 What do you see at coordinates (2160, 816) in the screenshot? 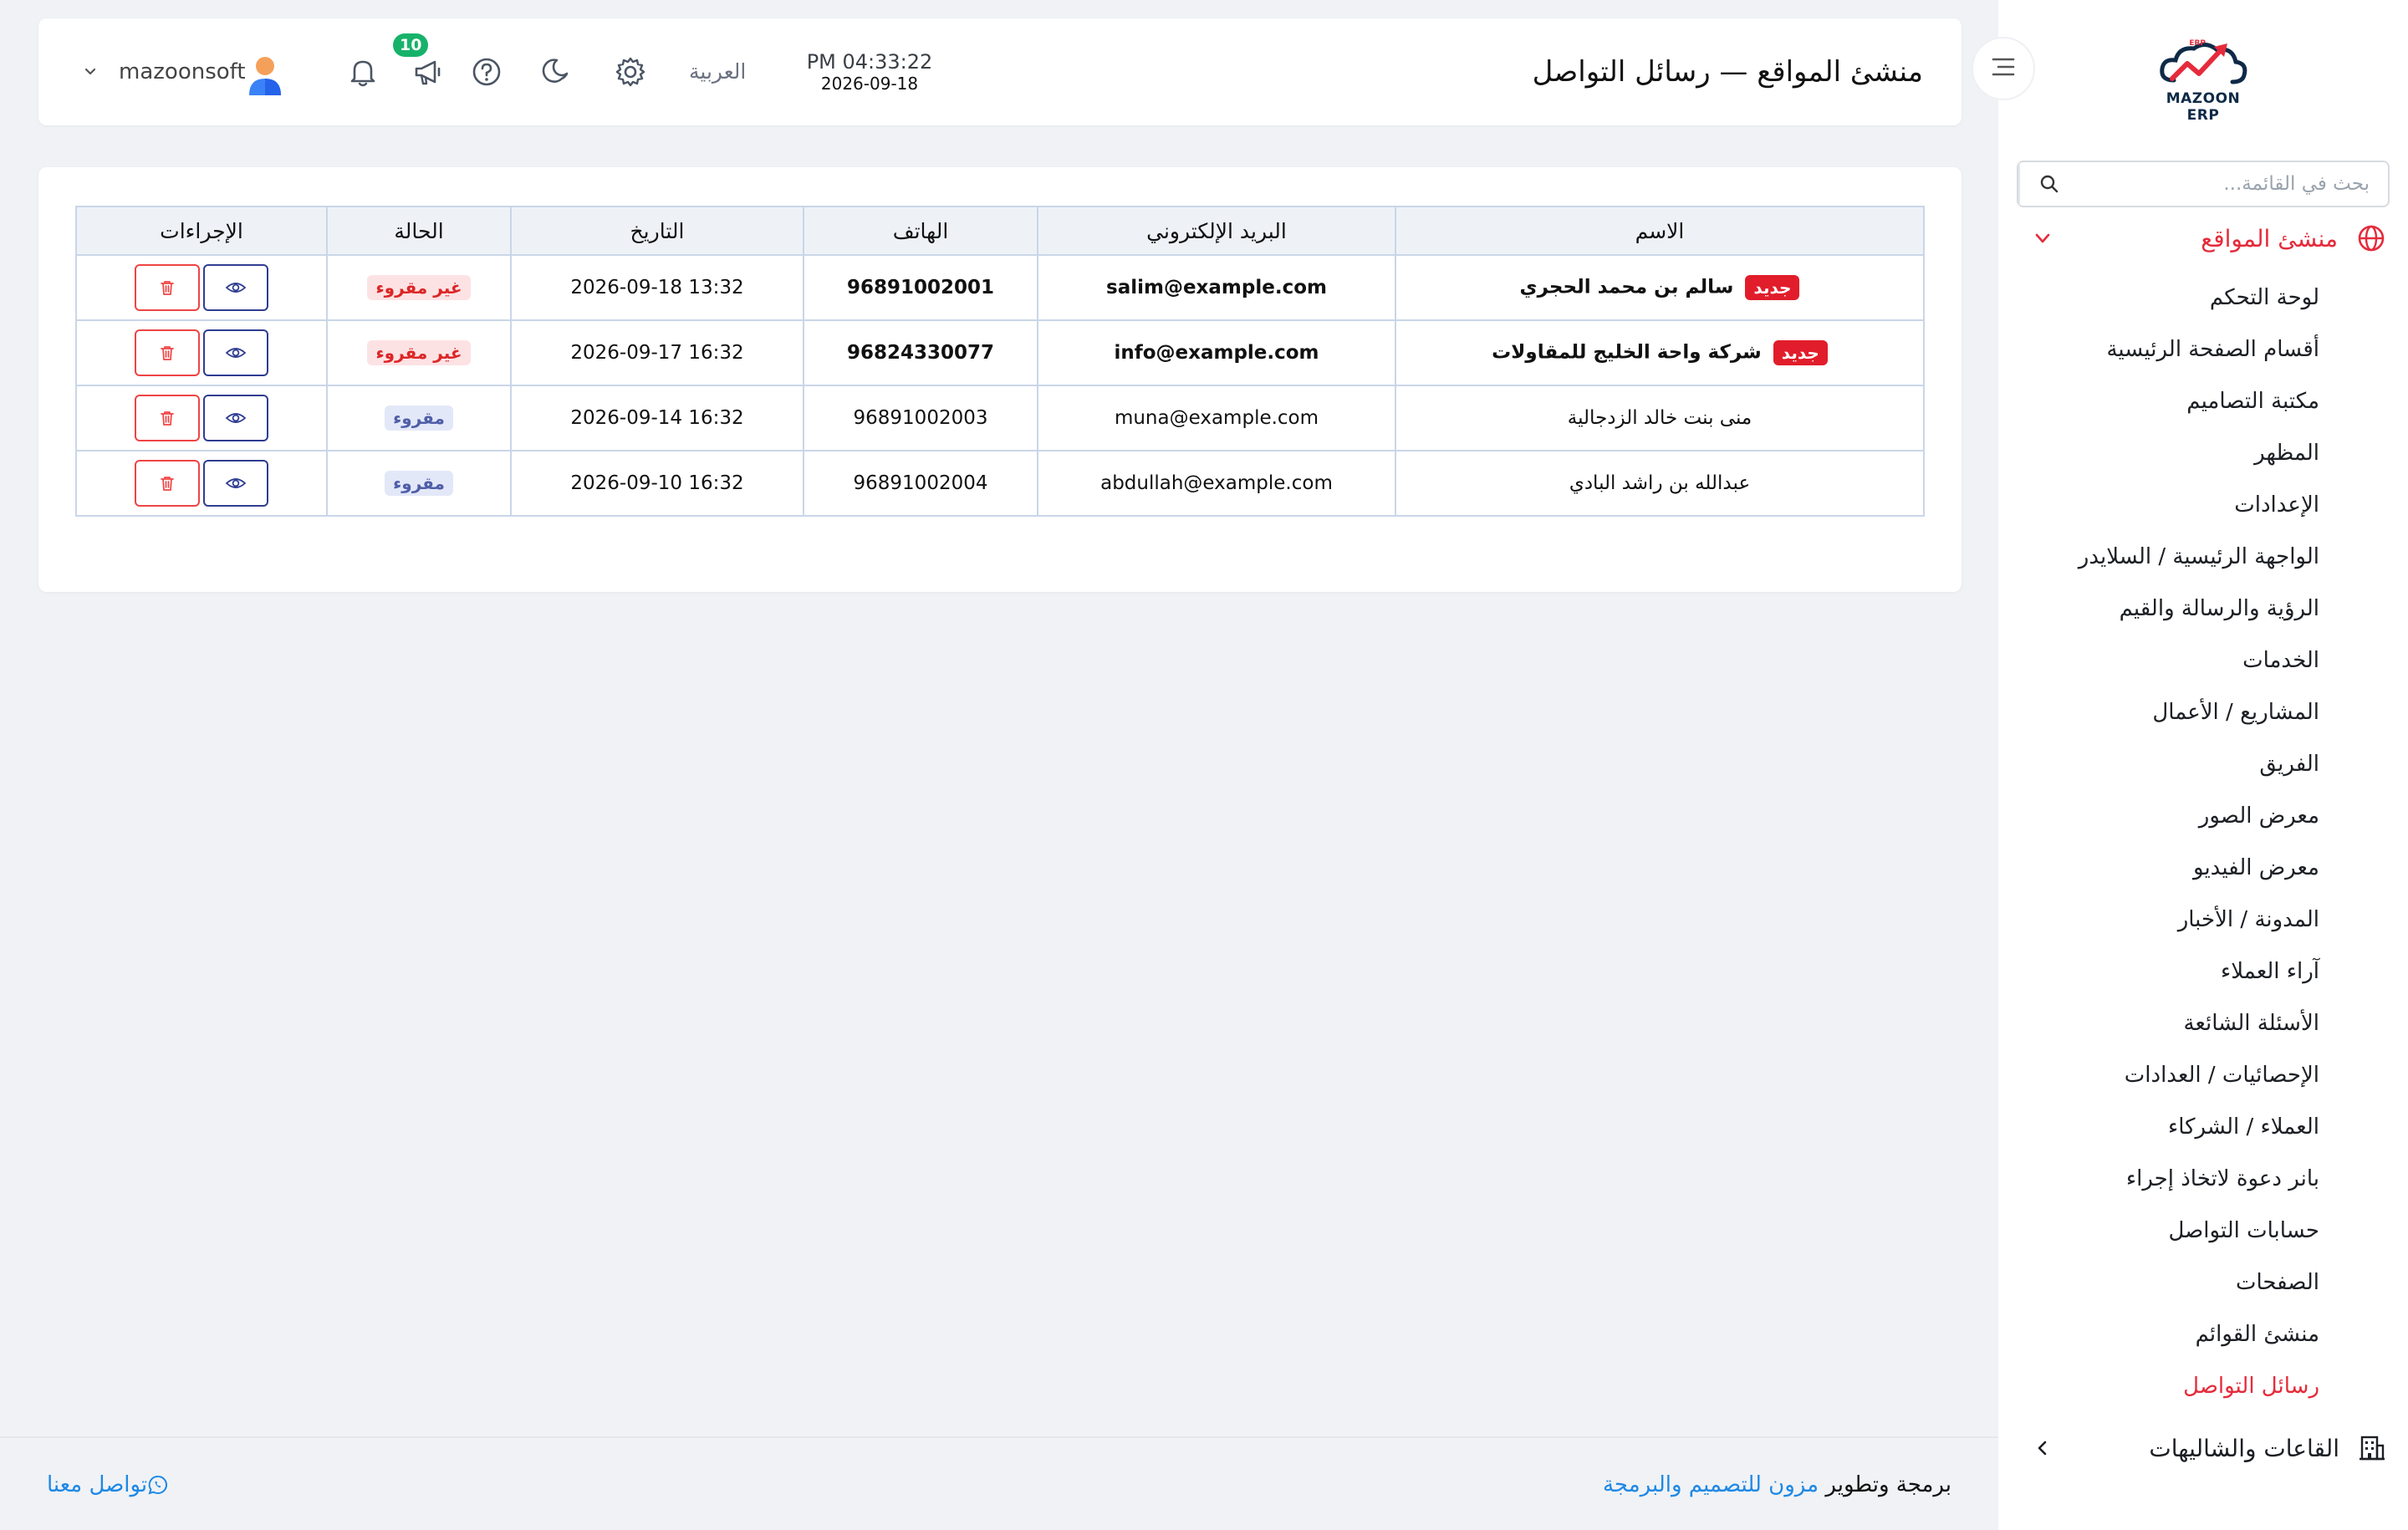
I see `sidebar-item-photo-gallery: معرض الصور` at bounding box center [2160, 816].